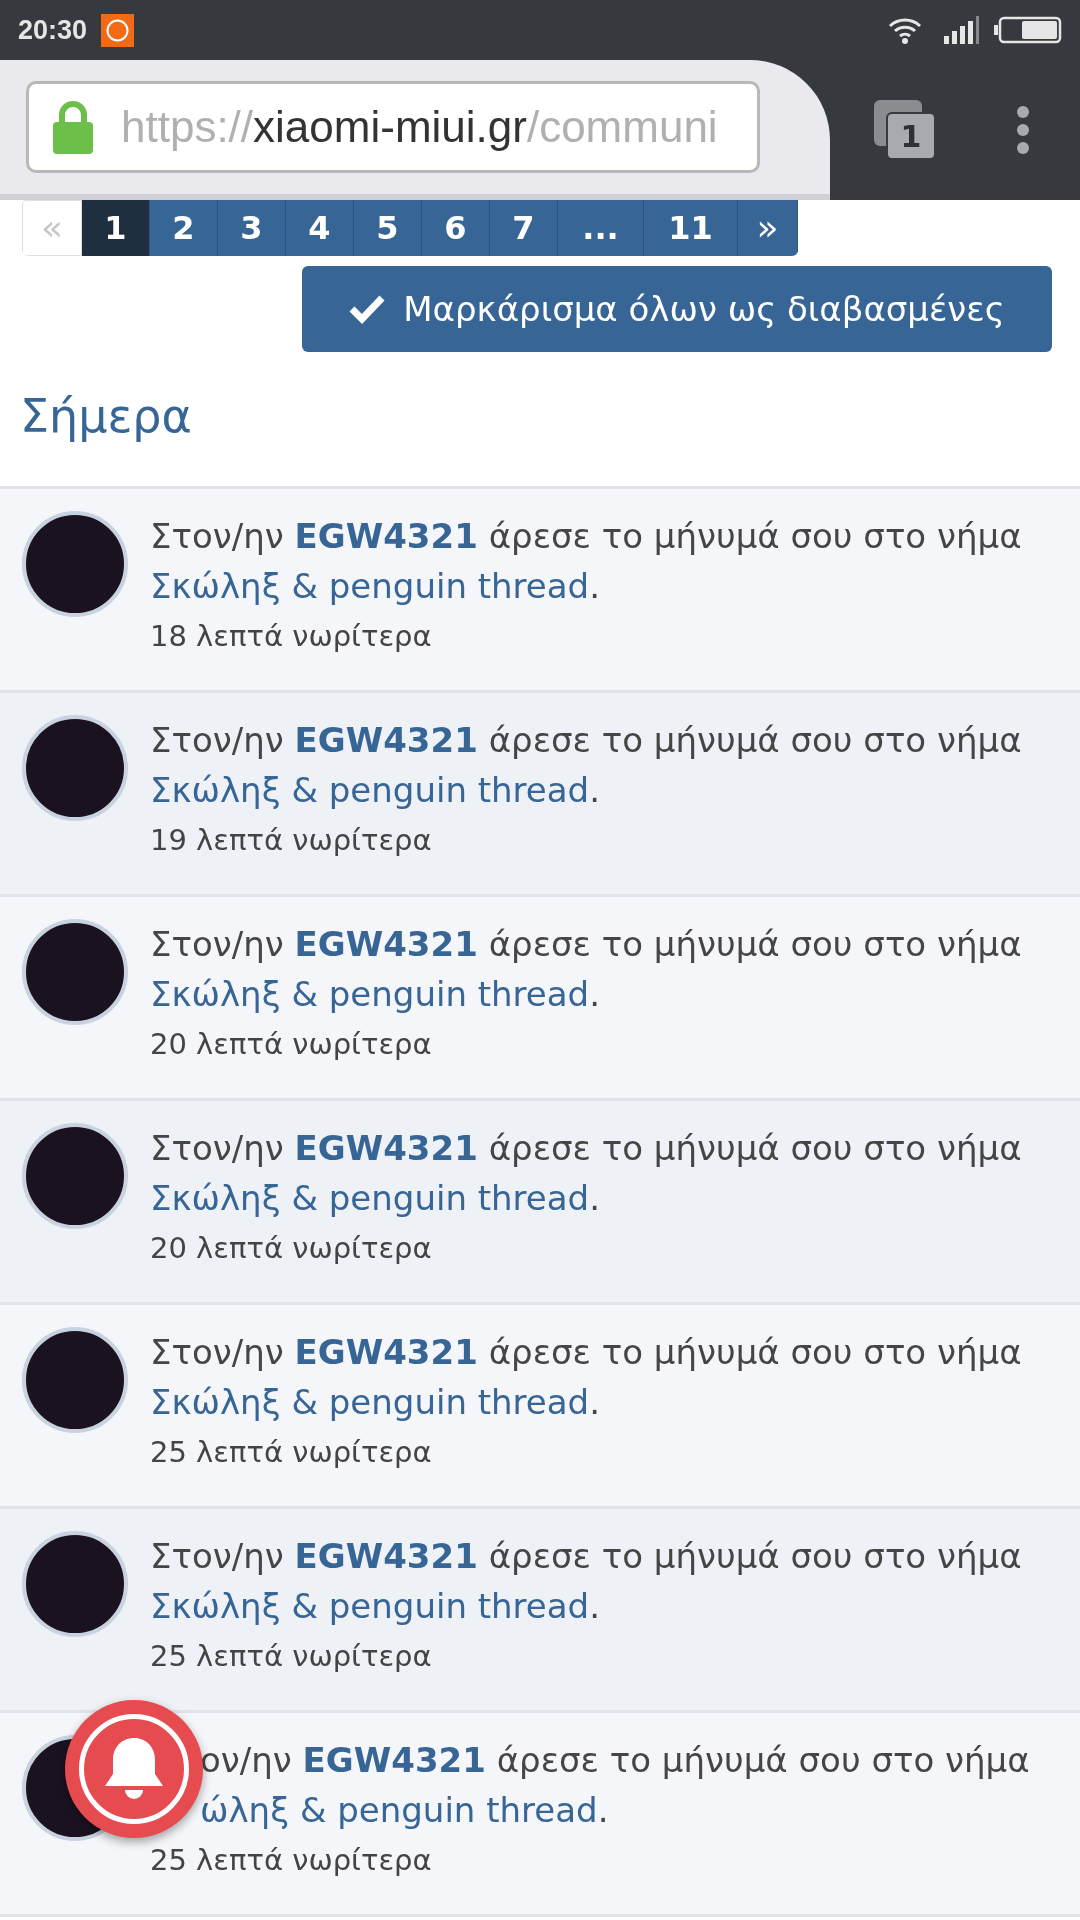  Describe the element at coordinates (53, 30) in the screenshot. I see `clock: 20:30` at that location.